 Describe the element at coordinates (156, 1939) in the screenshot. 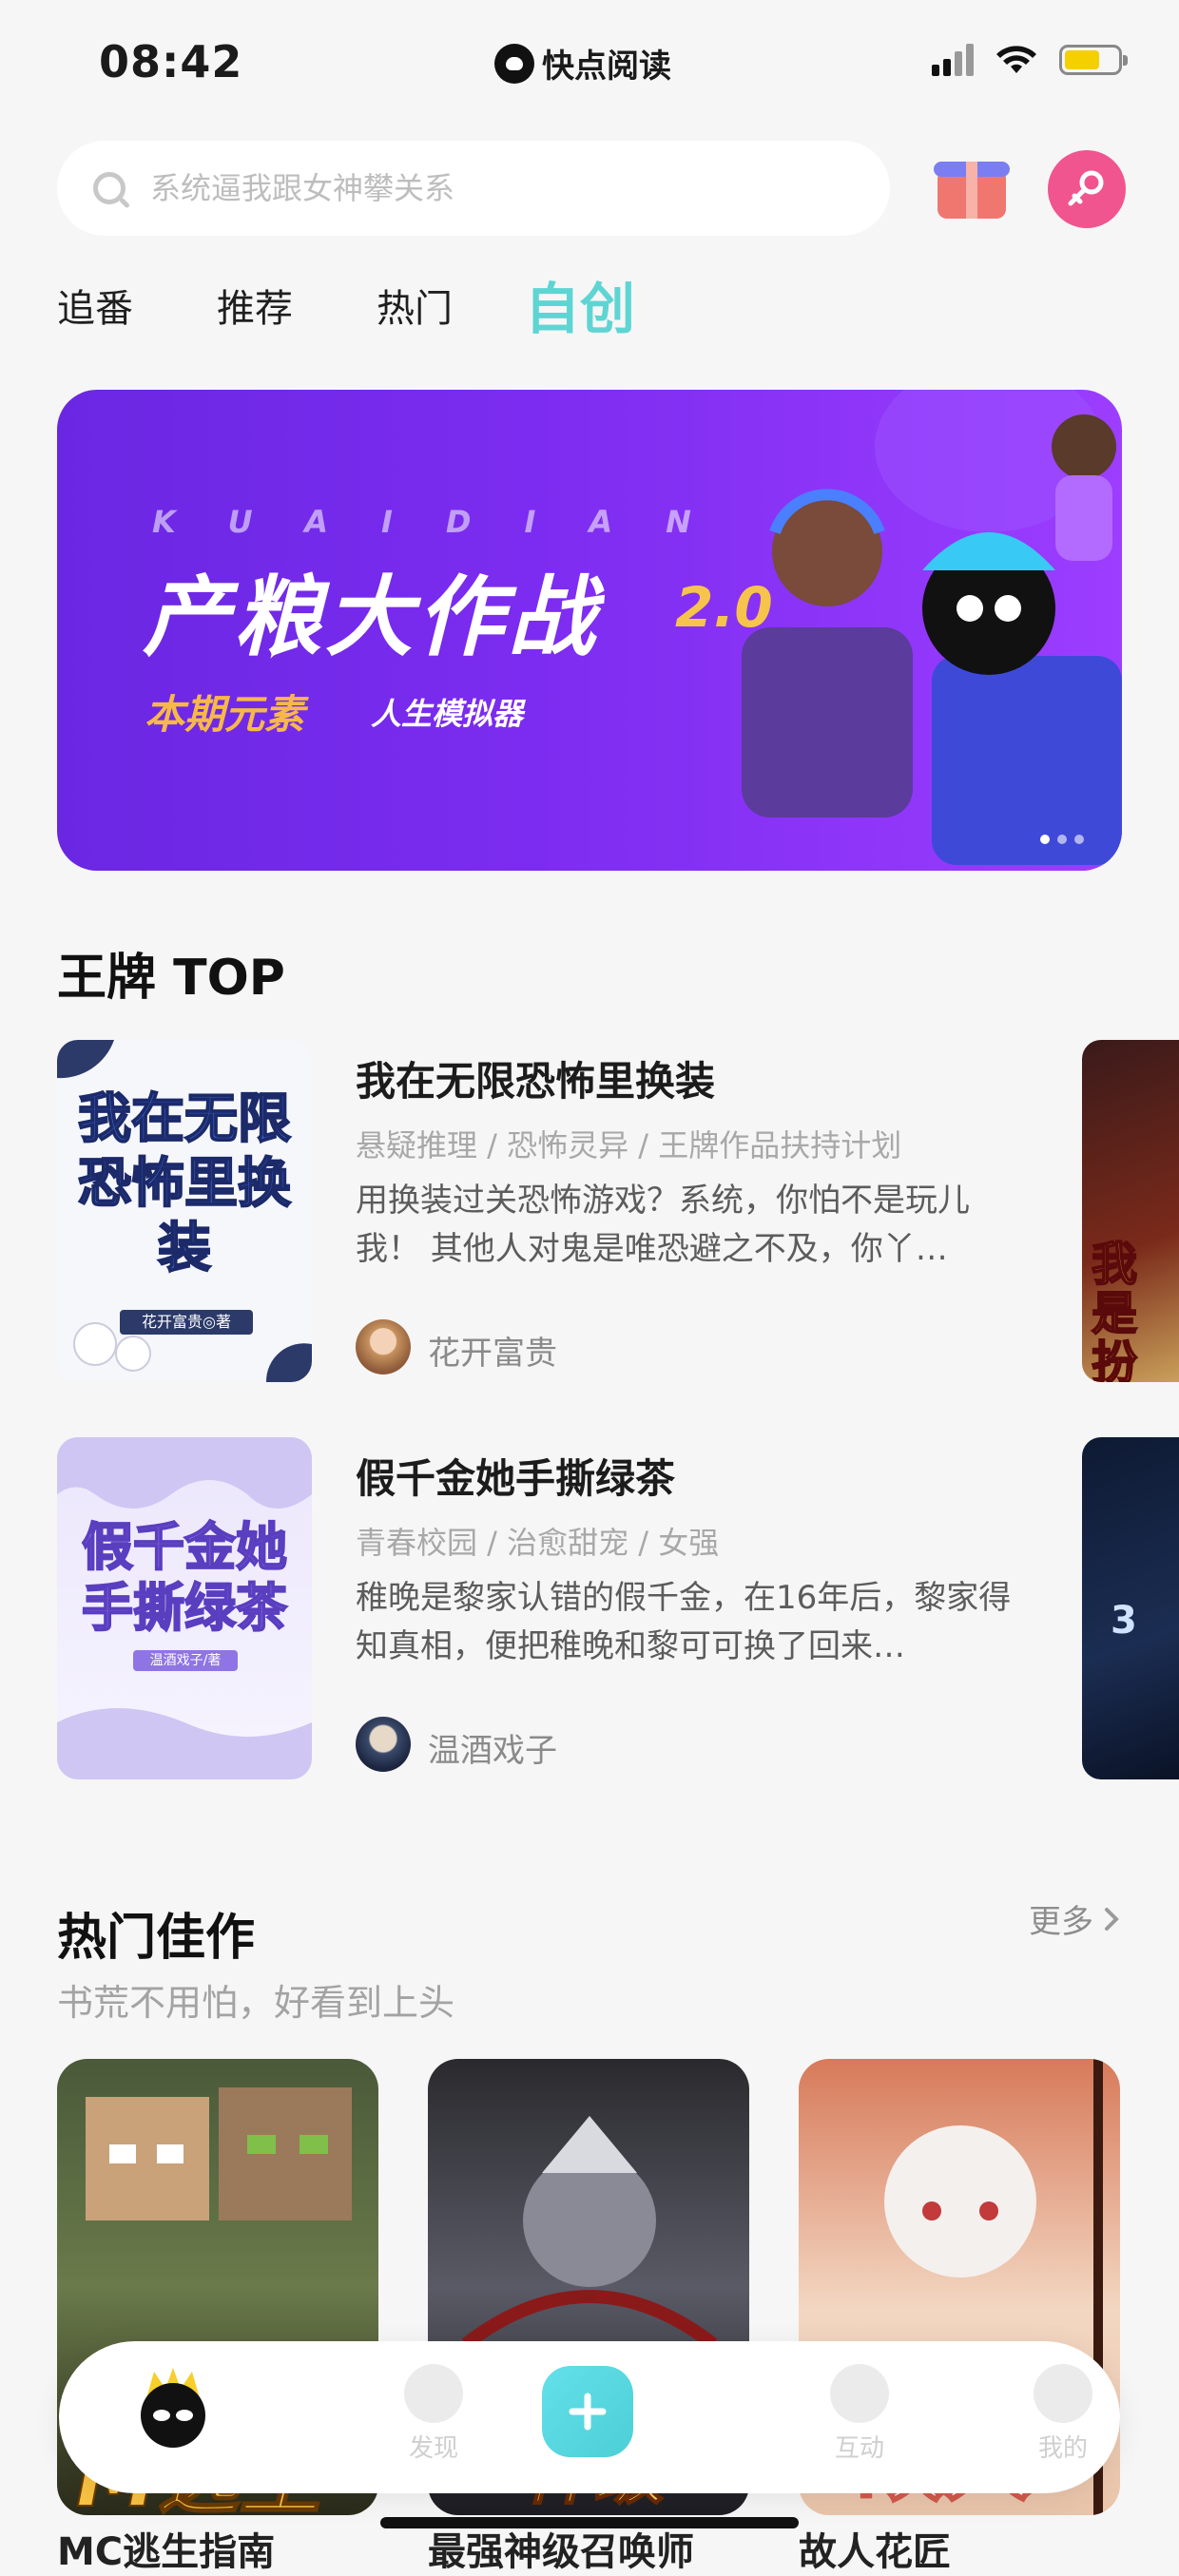

I see `section-title-hot: 热门佳作` at that location.